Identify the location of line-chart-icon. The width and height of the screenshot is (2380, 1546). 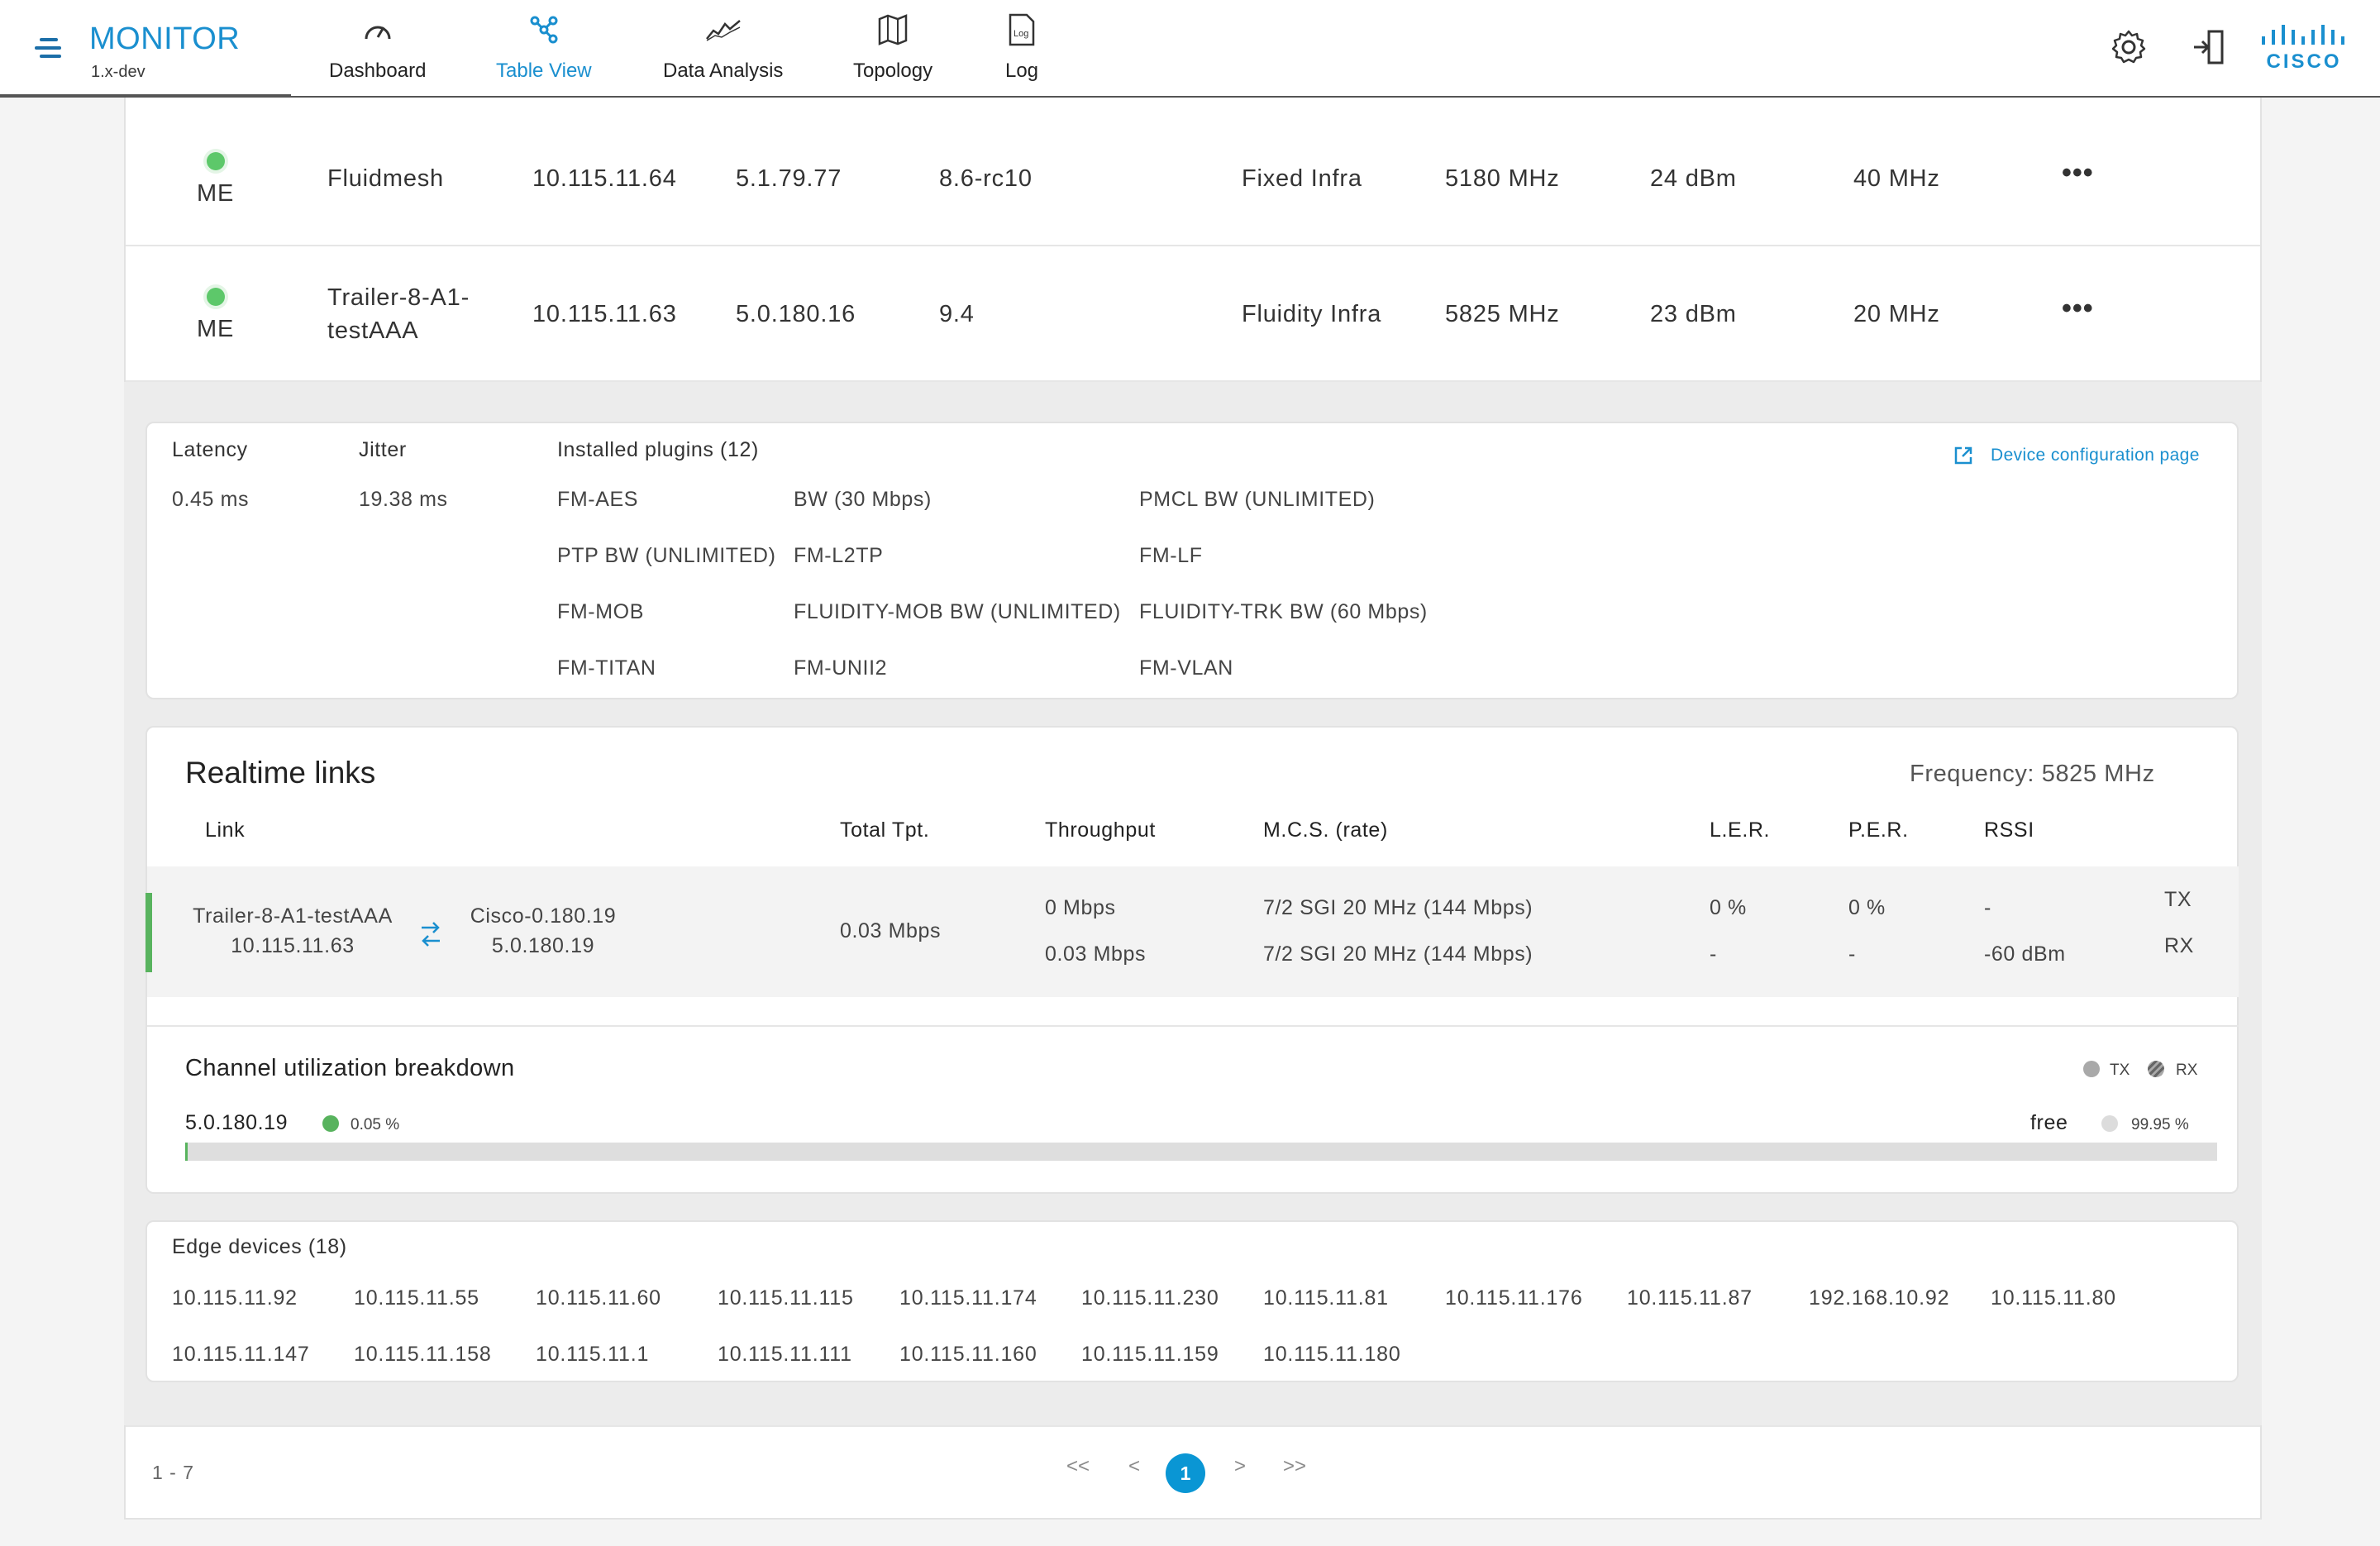
(723, 30).